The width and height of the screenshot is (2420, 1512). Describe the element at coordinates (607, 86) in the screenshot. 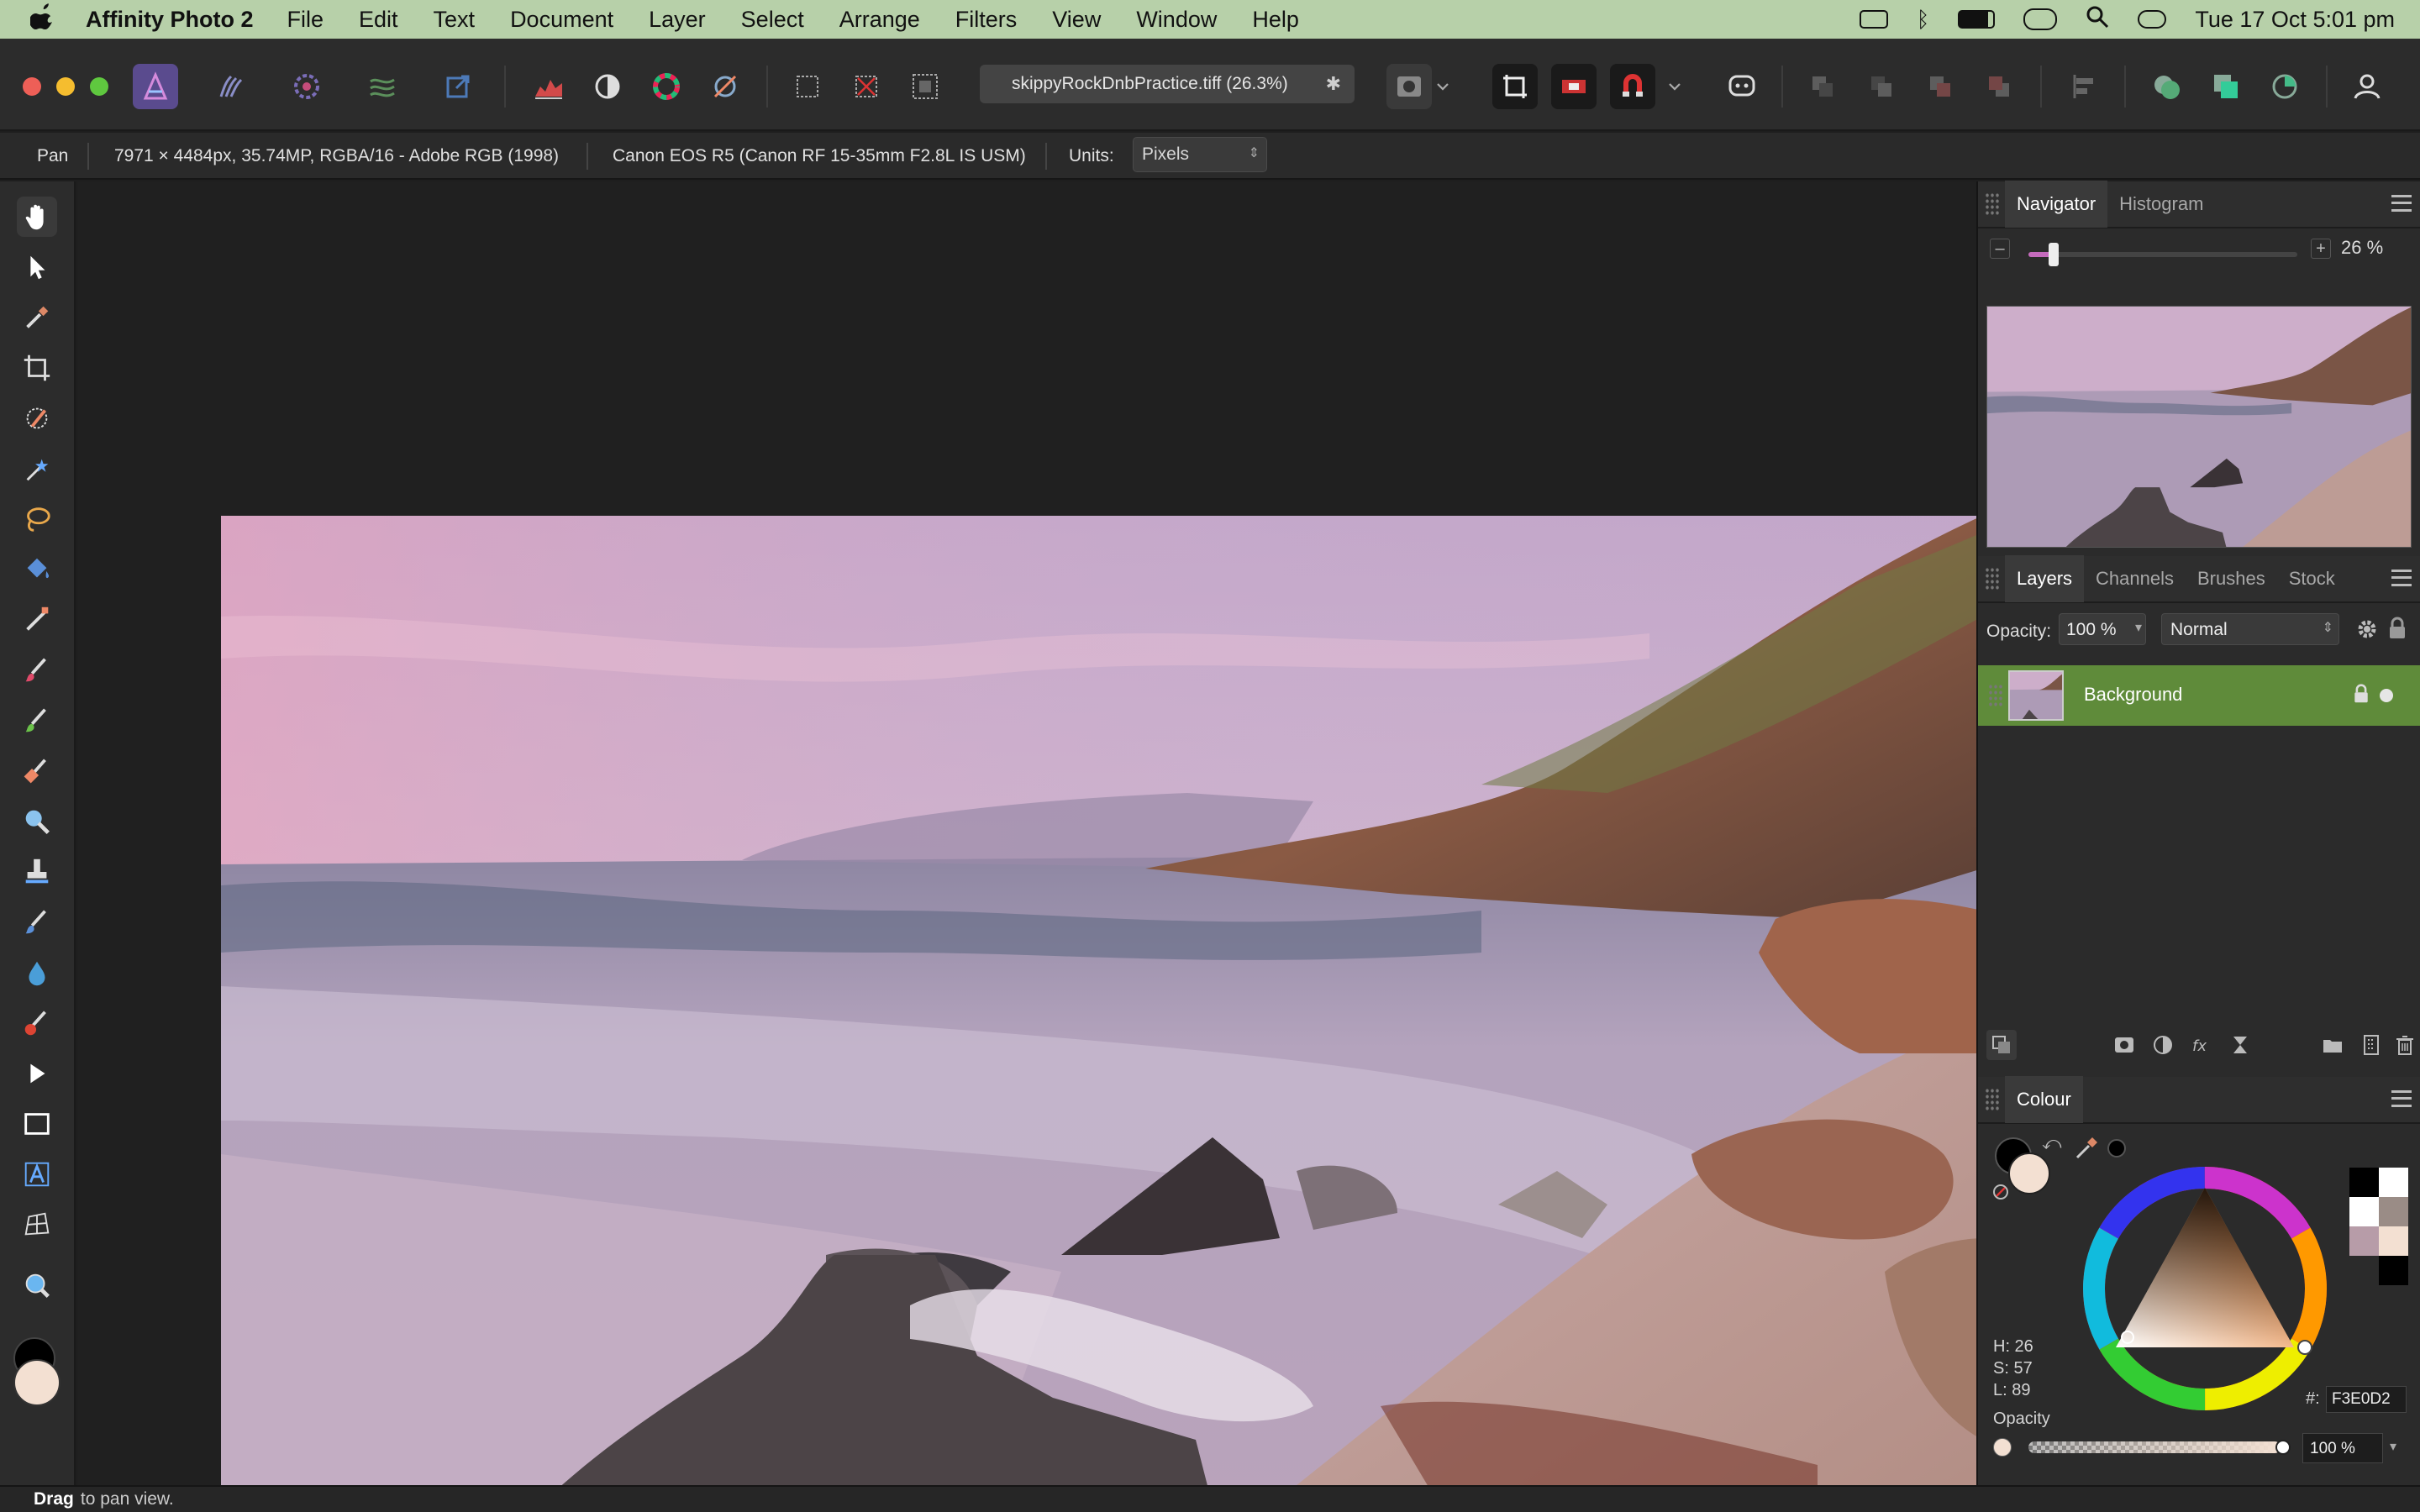

I see `auto-contrast-icon` at that location.